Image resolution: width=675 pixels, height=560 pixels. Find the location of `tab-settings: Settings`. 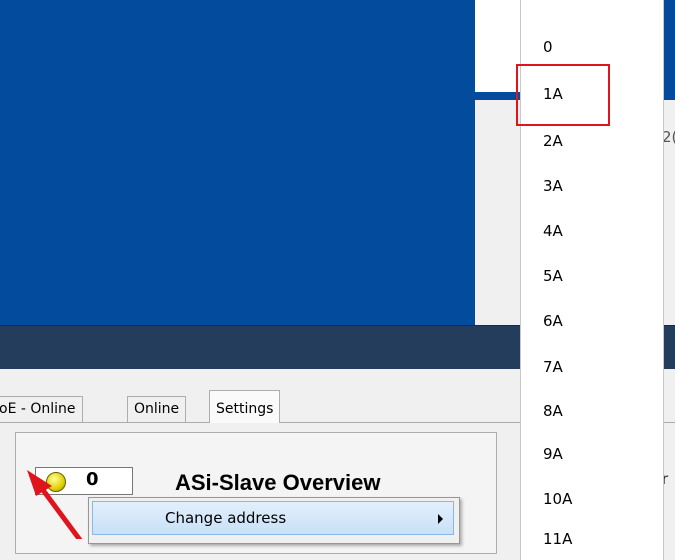

tab-settings: Settings is located at coordinates (245, 406).